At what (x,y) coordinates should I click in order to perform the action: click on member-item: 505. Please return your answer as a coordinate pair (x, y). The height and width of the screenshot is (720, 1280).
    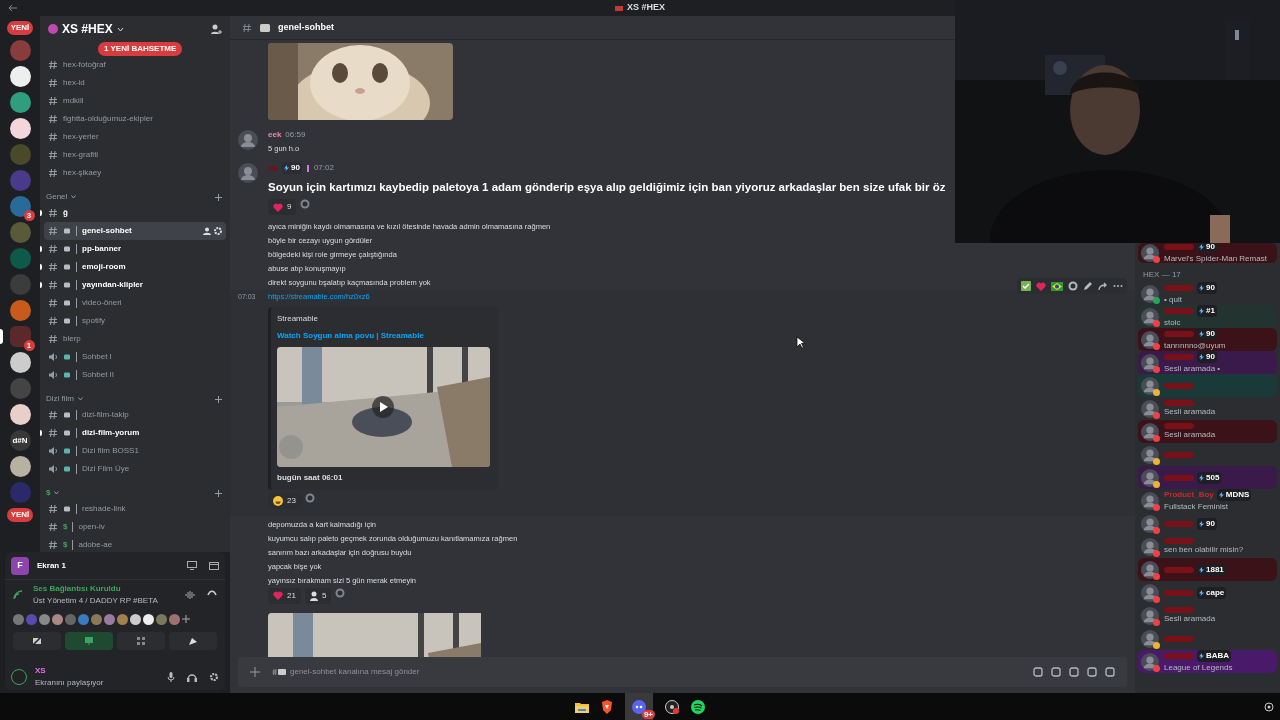
    Looking at the image, I should click on (1207, 477).